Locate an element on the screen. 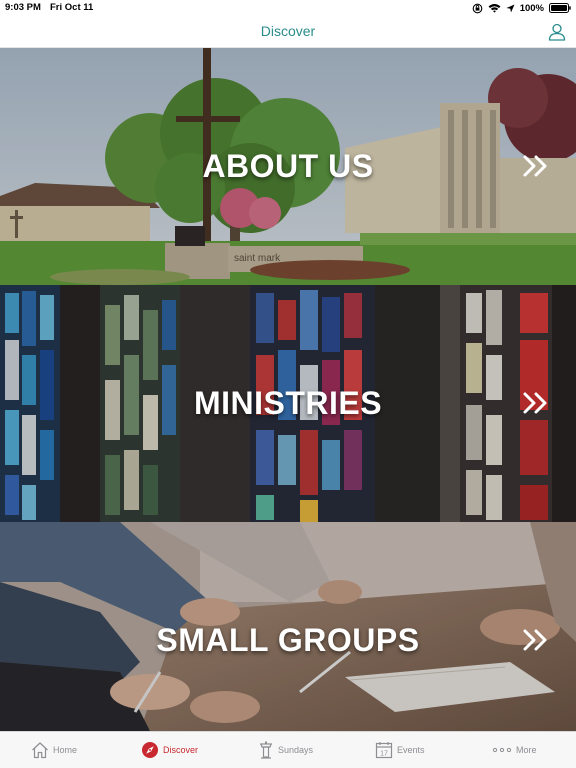  tab-sundays: Sundays is located at coordinates (285, 750).